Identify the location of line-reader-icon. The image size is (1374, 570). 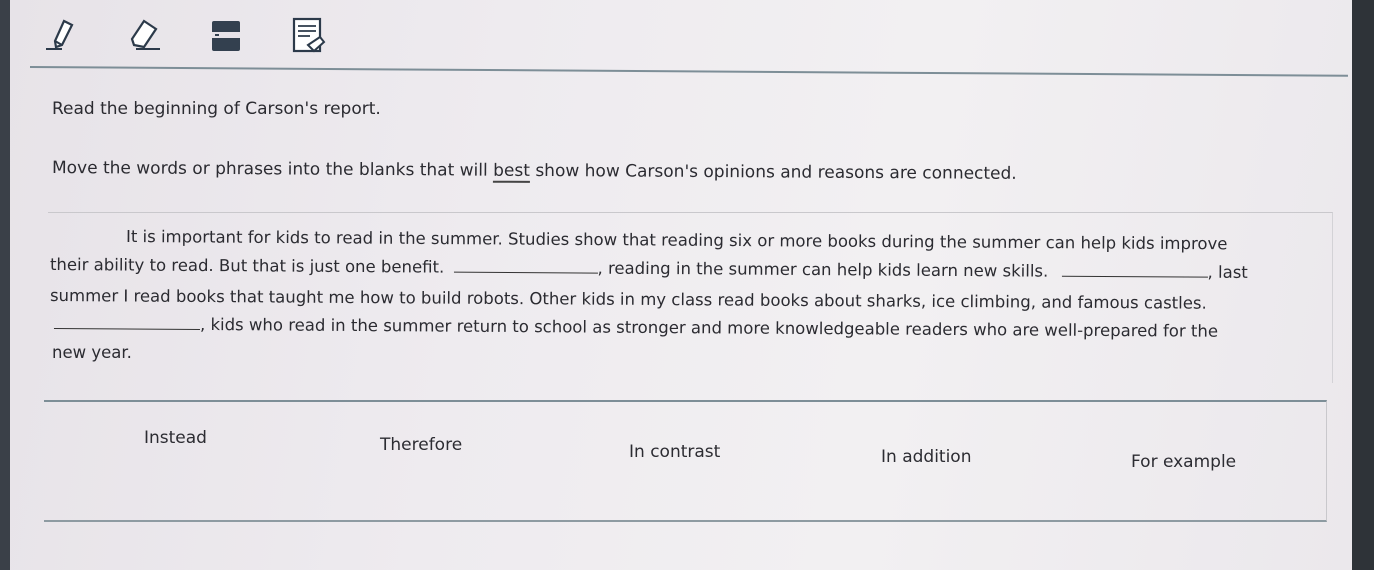
(226, 35).